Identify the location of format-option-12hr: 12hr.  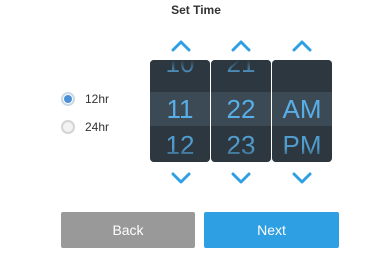
(85, 99).